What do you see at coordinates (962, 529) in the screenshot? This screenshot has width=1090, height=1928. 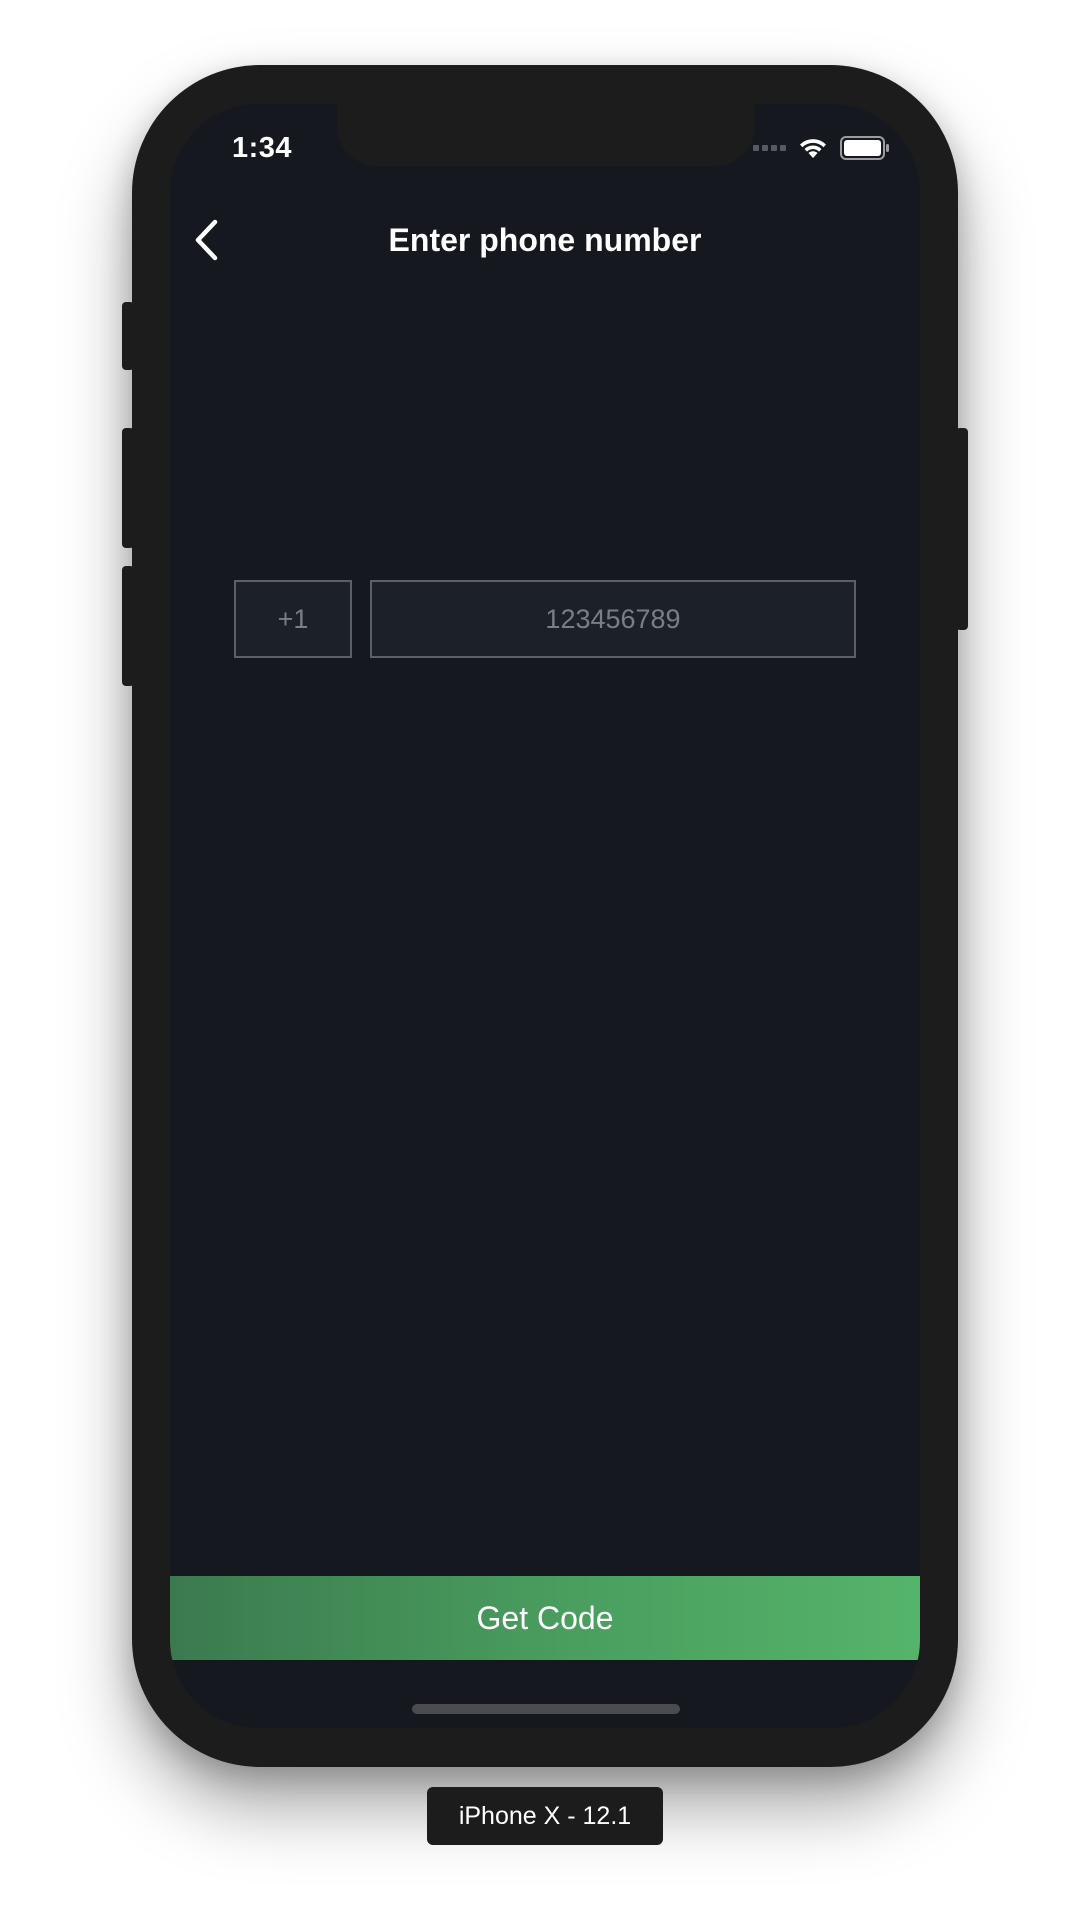 I see `power-button` at bounding box center [962, 529].